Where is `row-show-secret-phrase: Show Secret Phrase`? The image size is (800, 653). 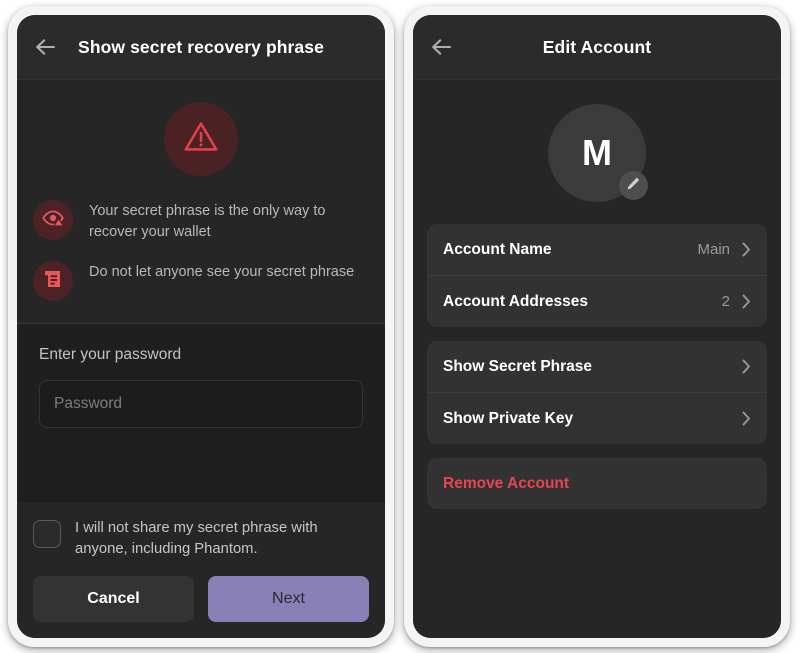
row-show-secret-phrase: Show Secret Phrase is located at coordinates (597, 366).